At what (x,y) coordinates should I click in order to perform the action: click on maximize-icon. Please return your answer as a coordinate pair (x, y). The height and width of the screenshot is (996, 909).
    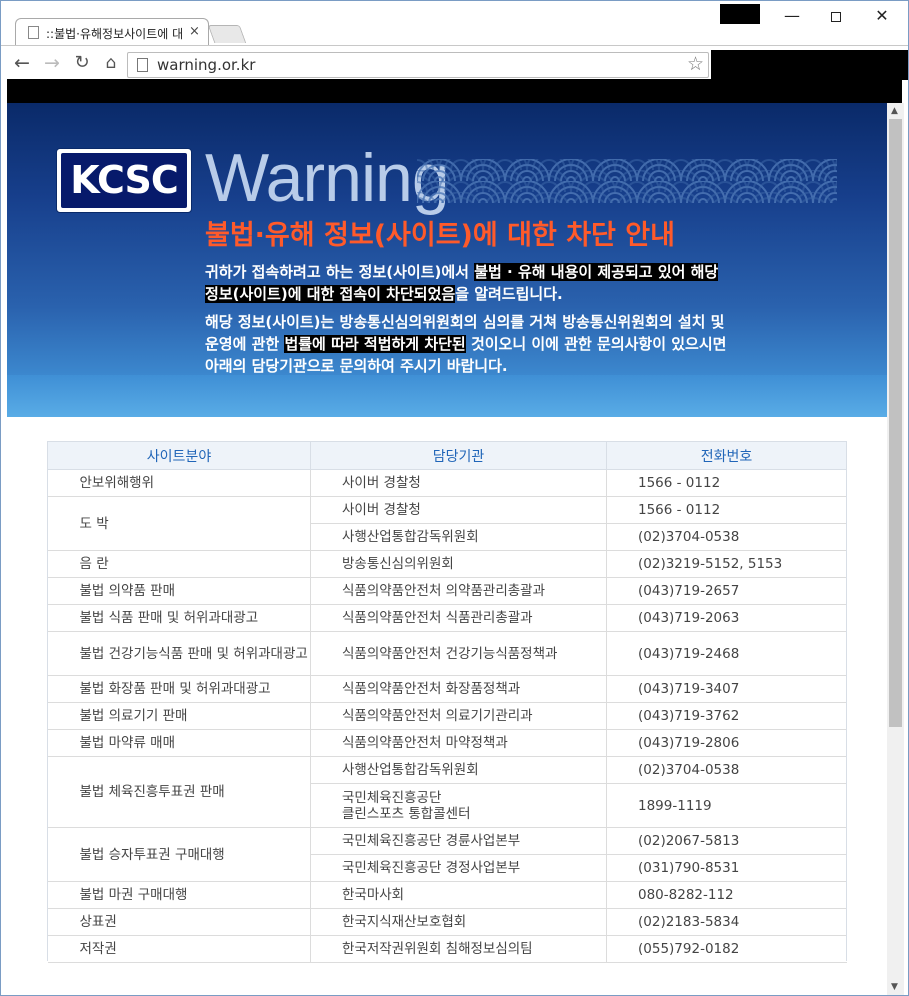
    Looking at the image, I should click on (836, 16).